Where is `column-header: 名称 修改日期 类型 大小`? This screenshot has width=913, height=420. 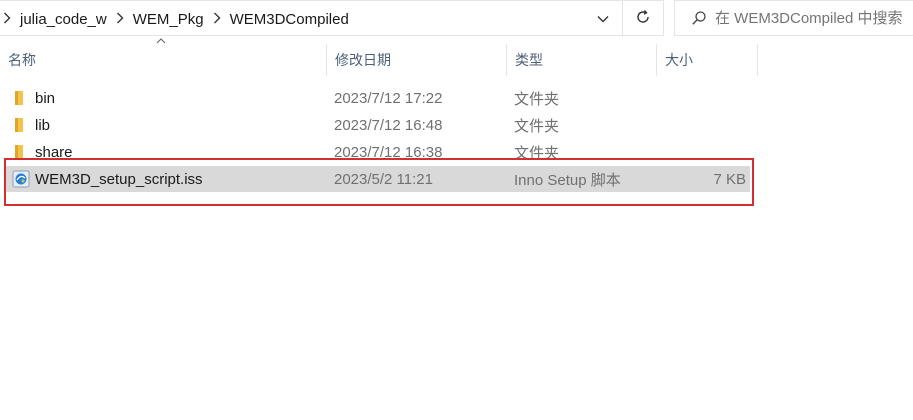
column-header: 名称 修改日期 类型 大小 is located at coordinates (380, 60).